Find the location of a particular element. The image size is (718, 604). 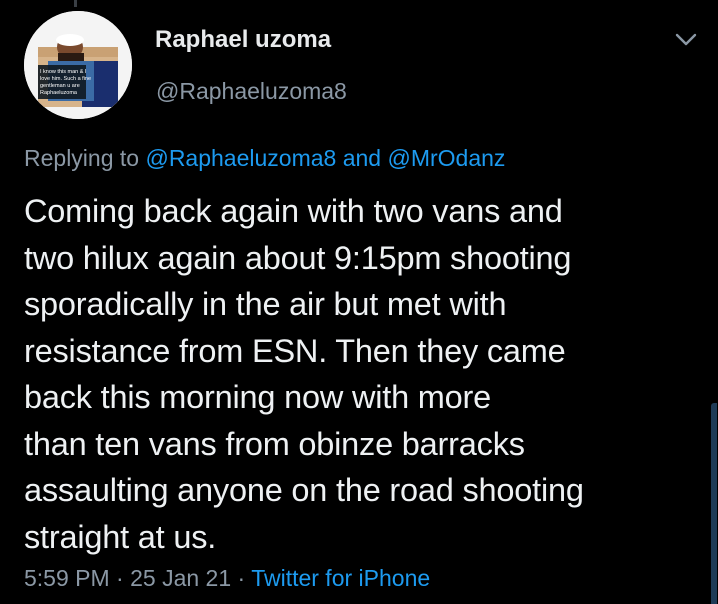

tweet-text-line: sporadically in the air but met with is located at coordinates (265, 304).